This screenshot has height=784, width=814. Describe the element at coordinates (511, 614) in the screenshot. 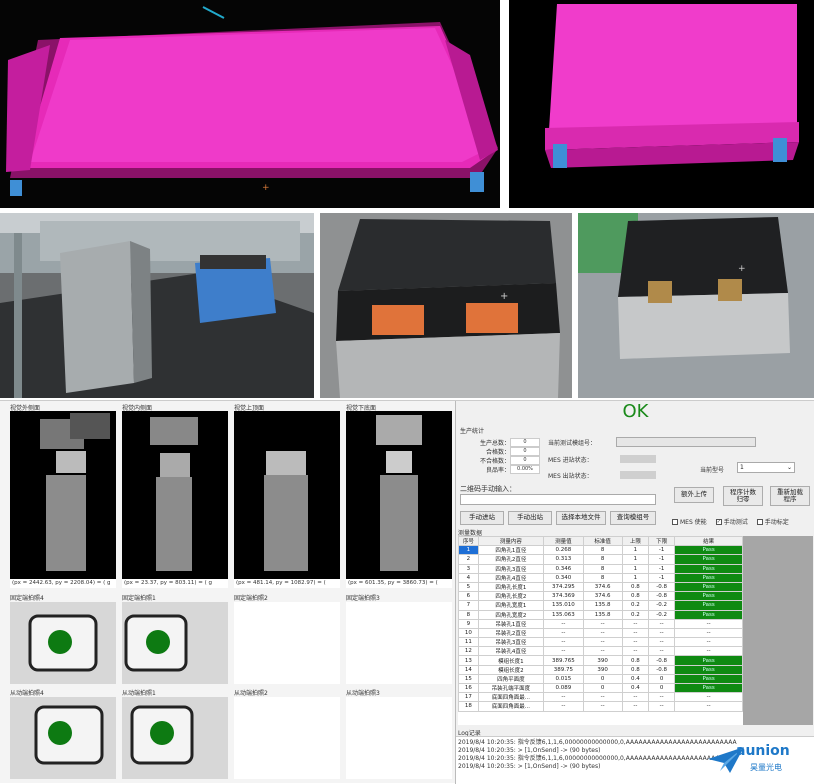

I see `table-cell: 四角孔宽度2` at that location.